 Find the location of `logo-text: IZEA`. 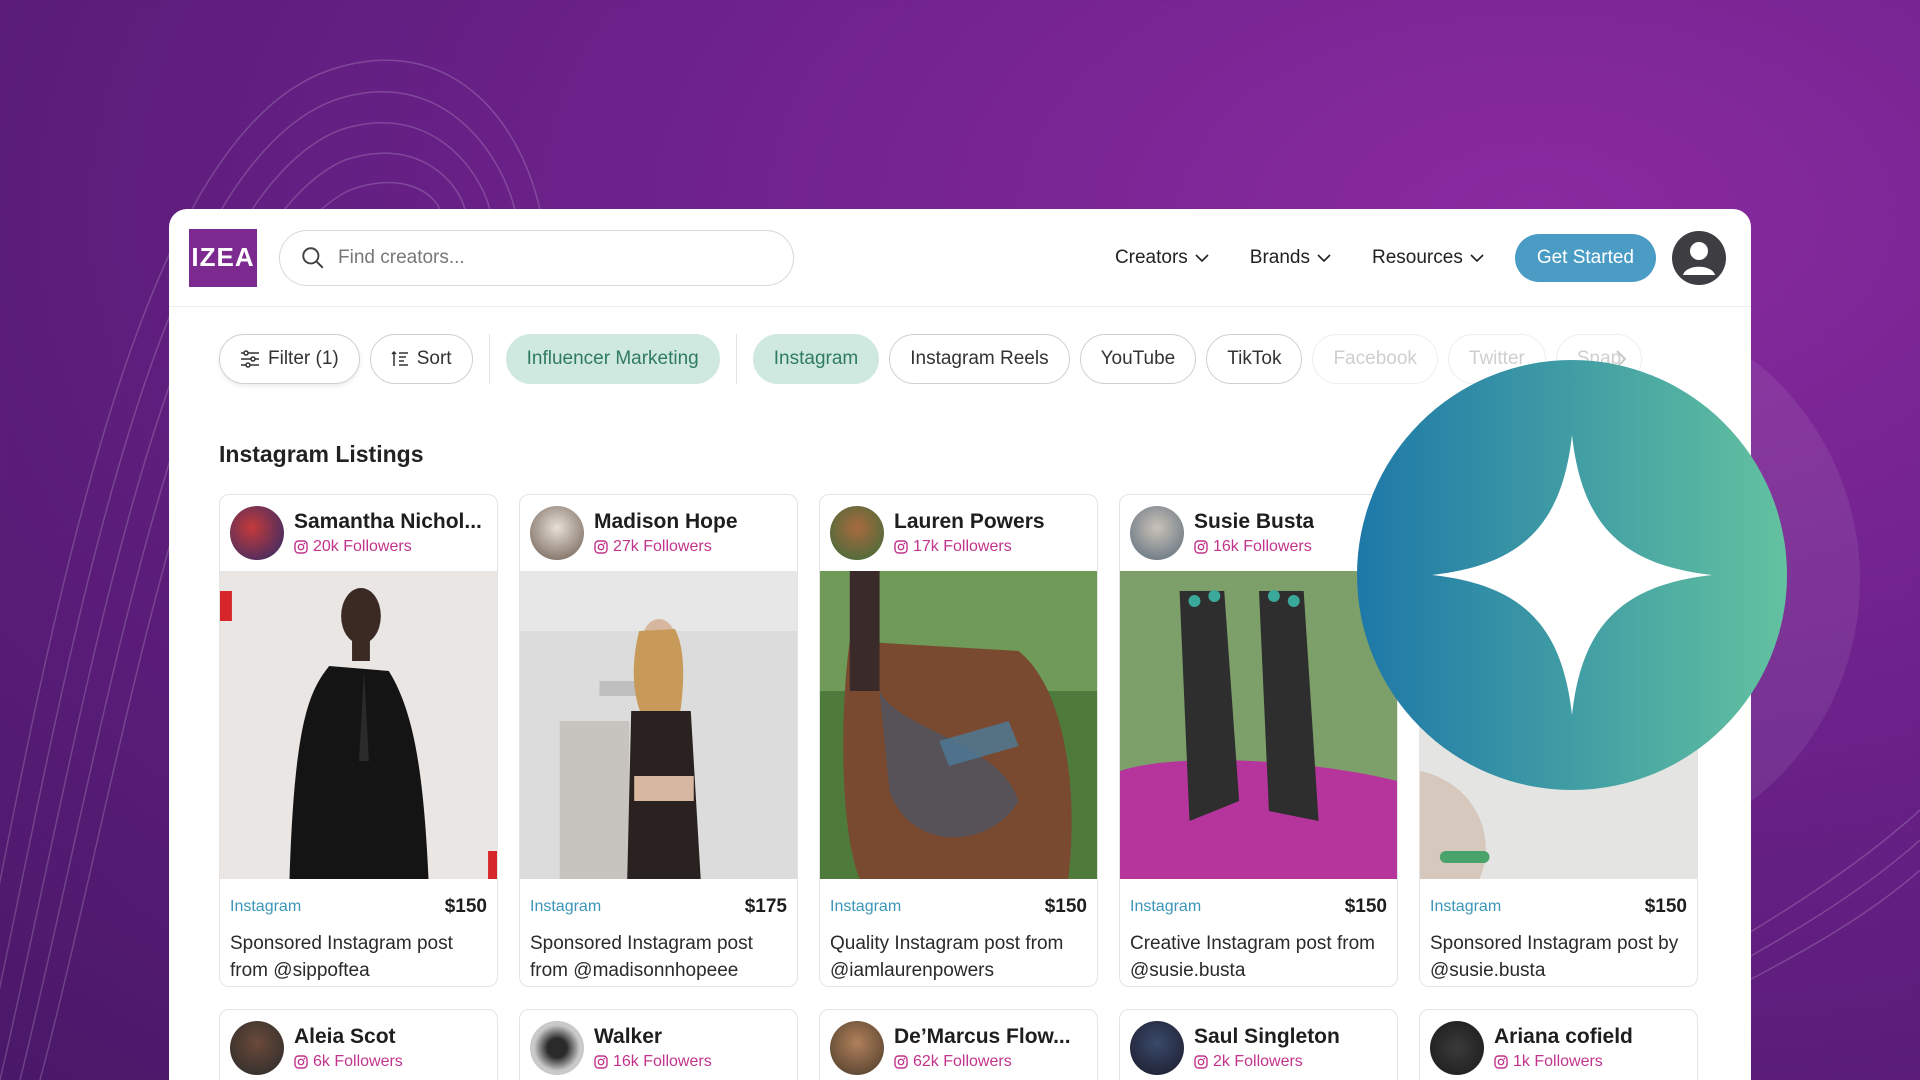

logo-text: IZEA is located at coordinates (223, 257).